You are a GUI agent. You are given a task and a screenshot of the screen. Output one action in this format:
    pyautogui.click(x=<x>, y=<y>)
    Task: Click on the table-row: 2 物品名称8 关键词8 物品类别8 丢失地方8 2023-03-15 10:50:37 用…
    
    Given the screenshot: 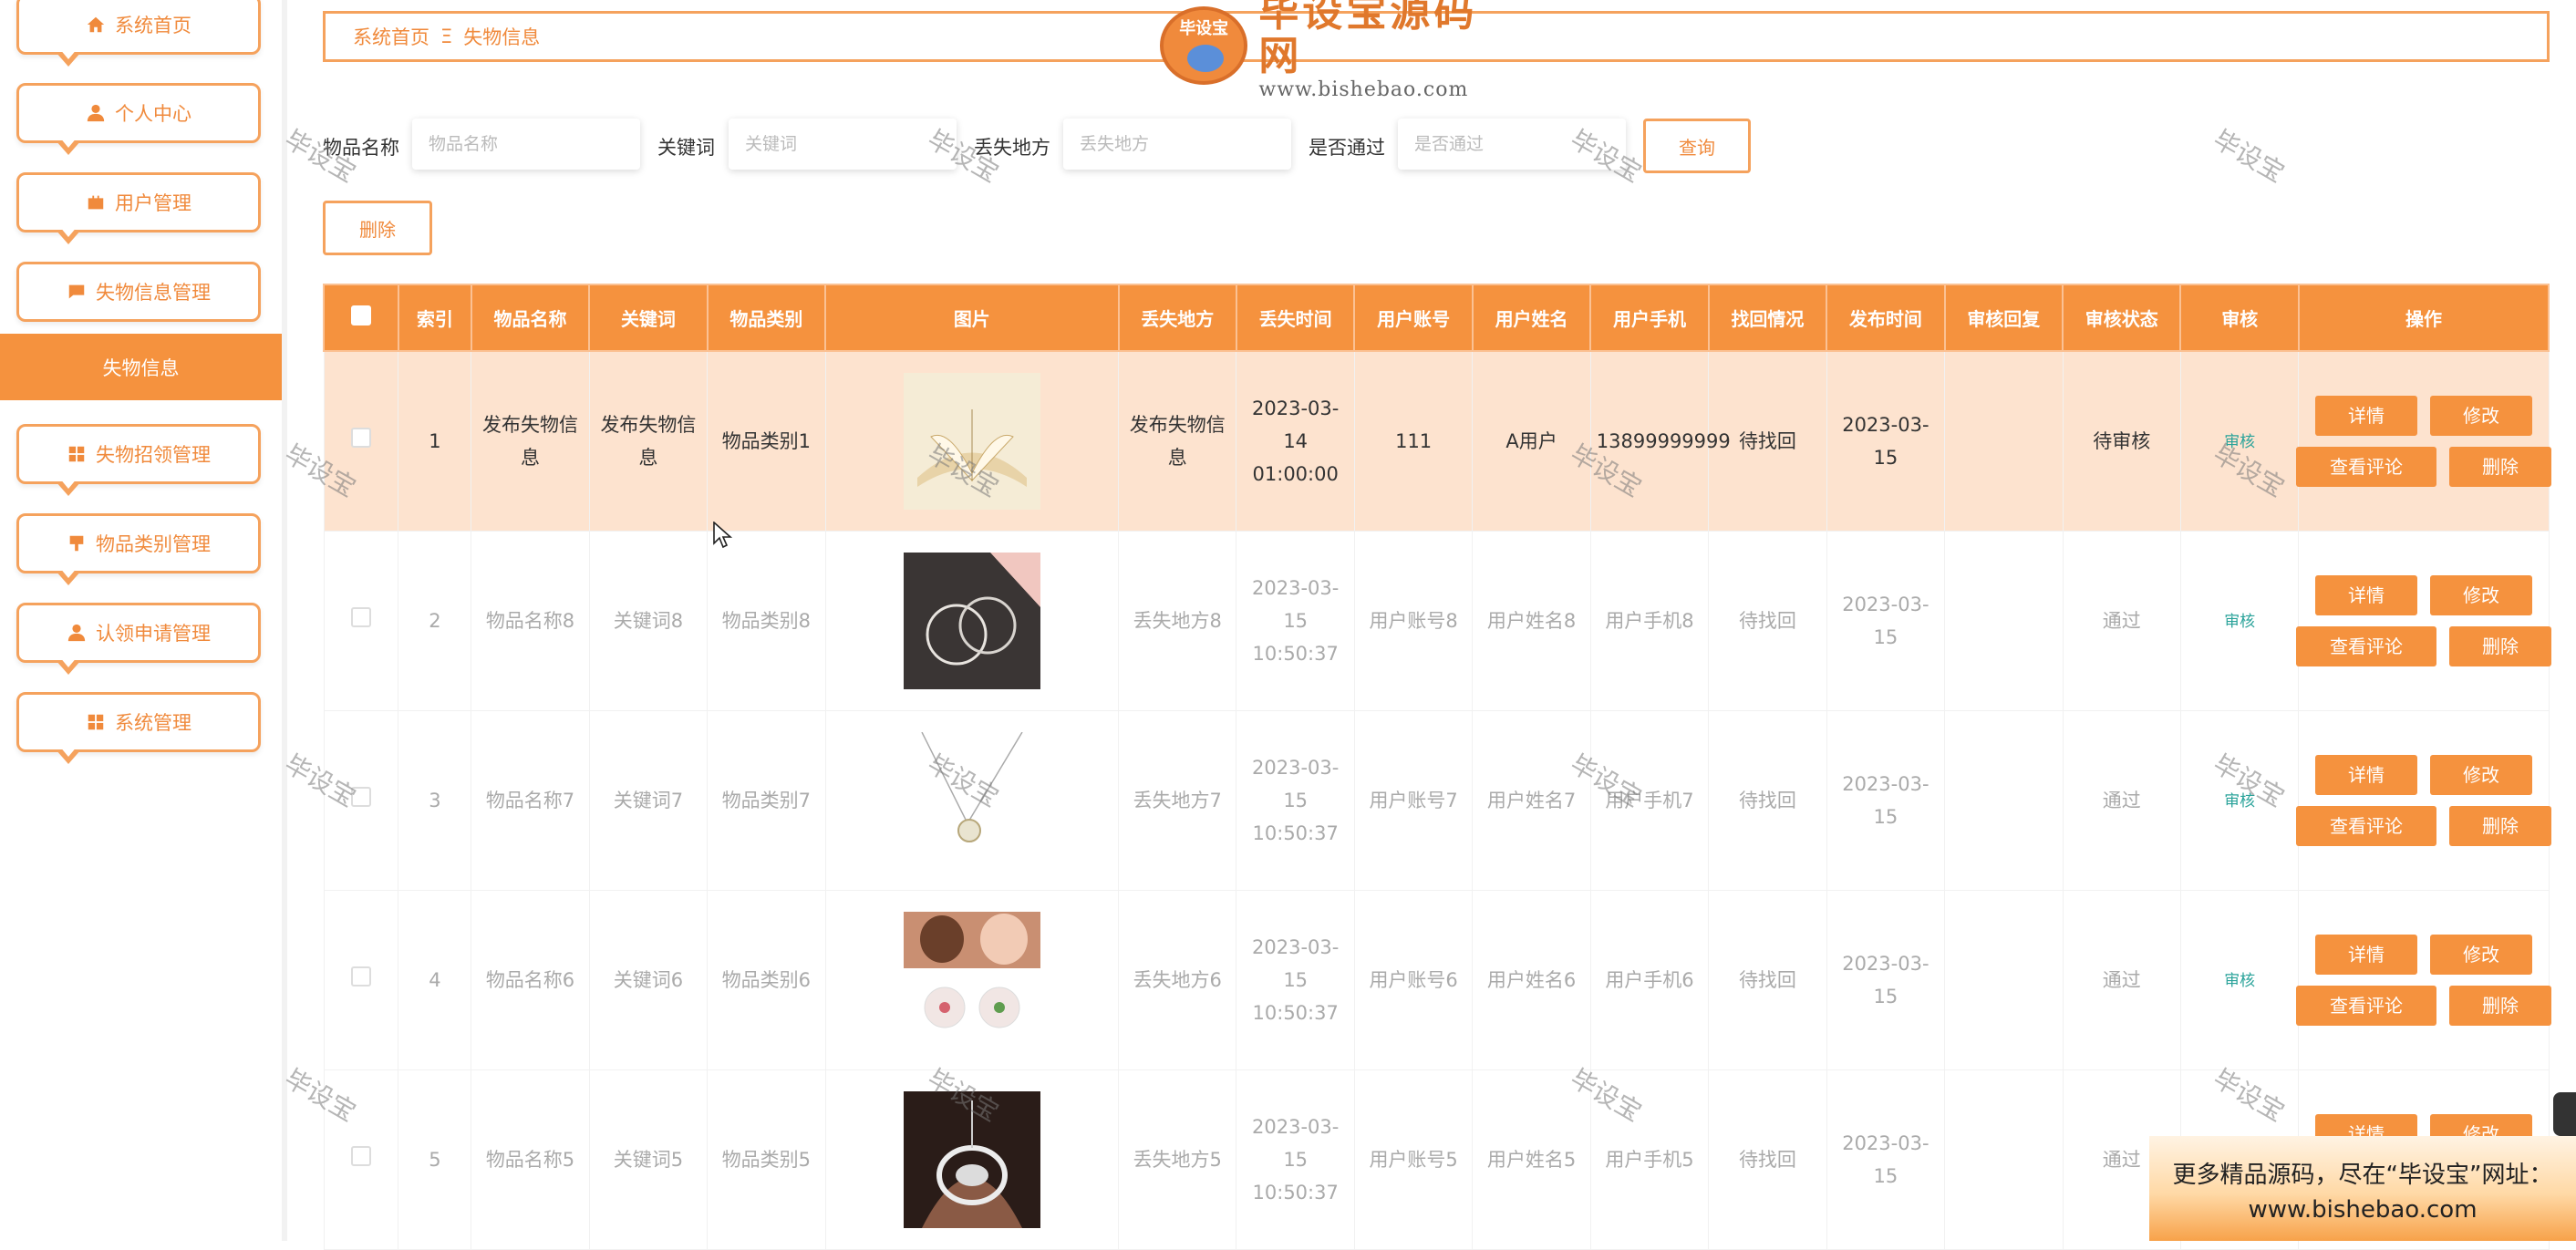 What is the action you would take?
    pyautogui.click(x=1437, y=621)
    